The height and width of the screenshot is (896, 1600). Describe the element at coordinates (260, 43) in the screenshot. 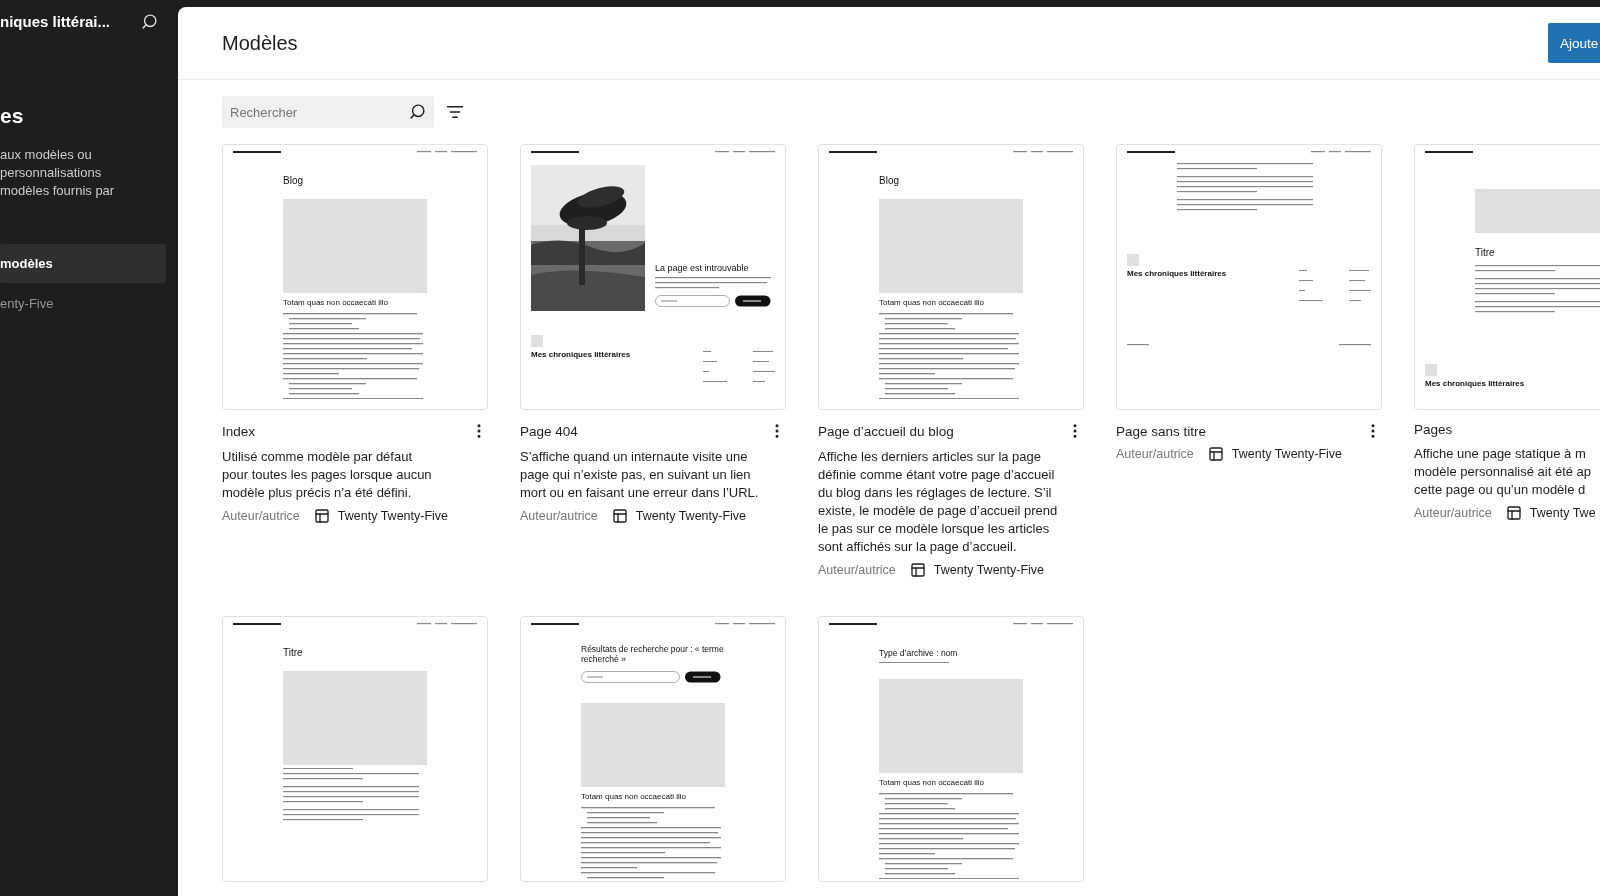

I see `page-title: Modèles` at that location.